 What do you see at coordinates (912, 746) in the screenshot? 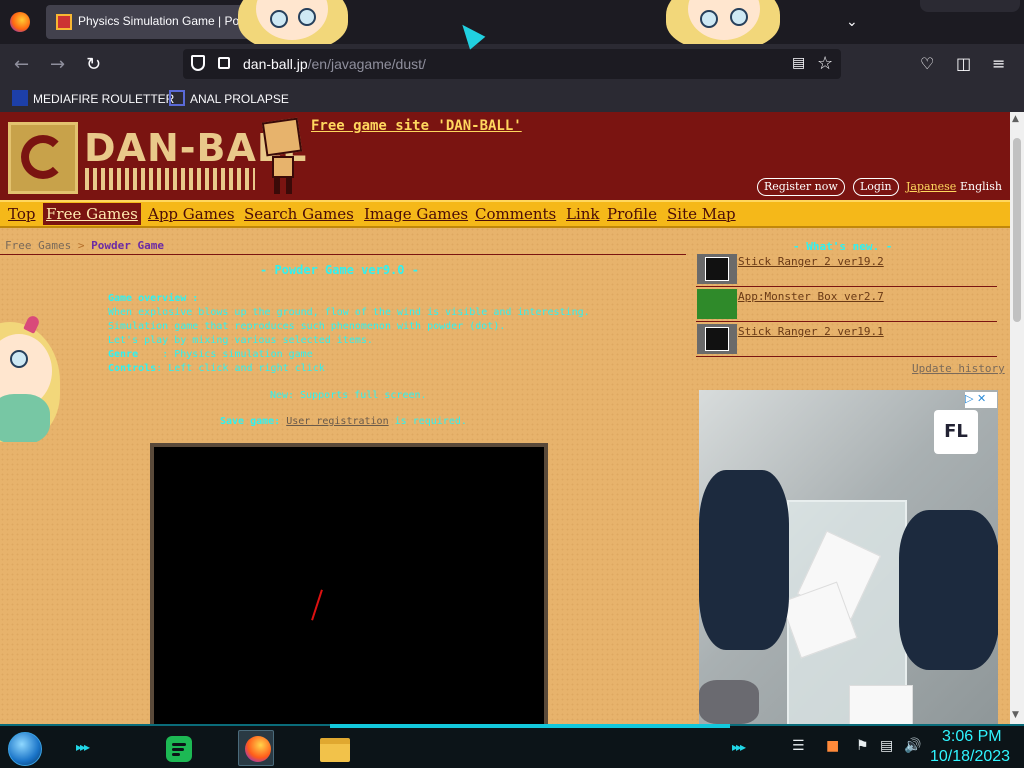
I see `volume-icon: 🔊` at bounding box center [912, 746].